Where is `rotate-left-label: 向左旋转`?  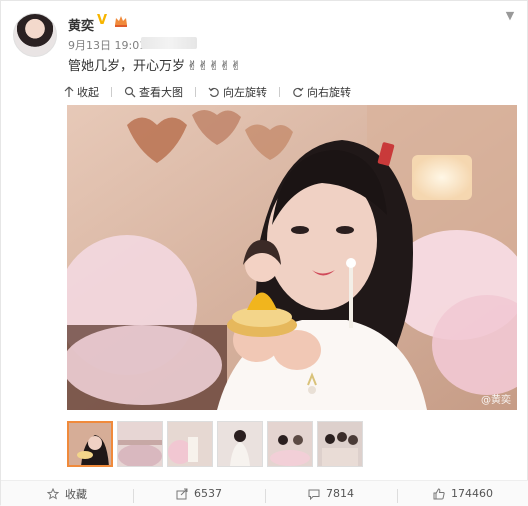
rotate-left-label: 向左旋转 is located at coordinates (245, 92).